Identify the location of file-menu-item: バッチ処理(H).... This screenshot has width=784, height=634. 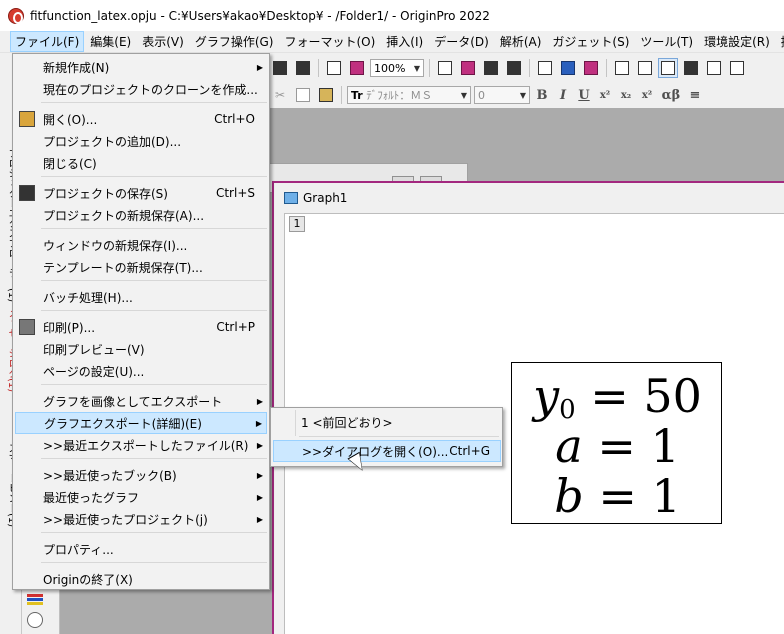
(141, 297).